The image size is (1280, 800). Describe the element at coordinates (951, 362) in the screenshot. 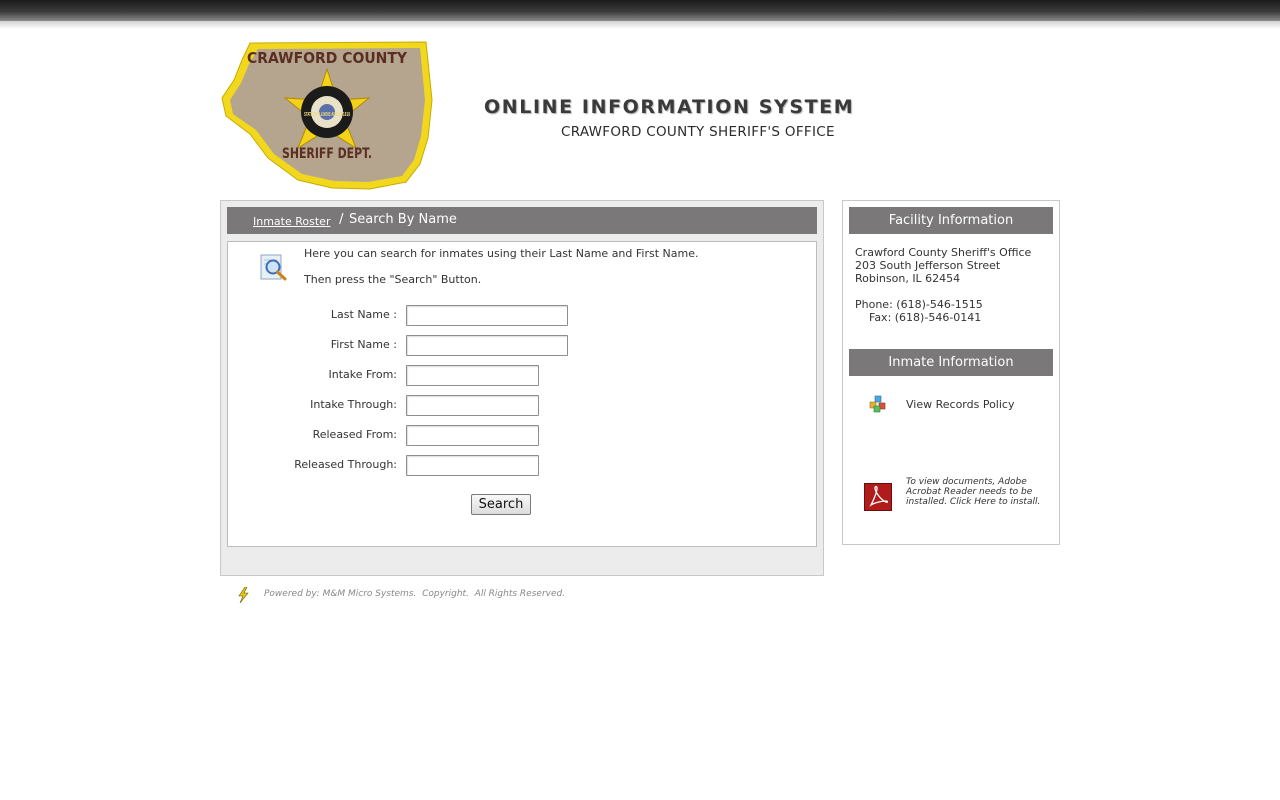

I see `inmate-info-heading: Inmate Information` at that location.